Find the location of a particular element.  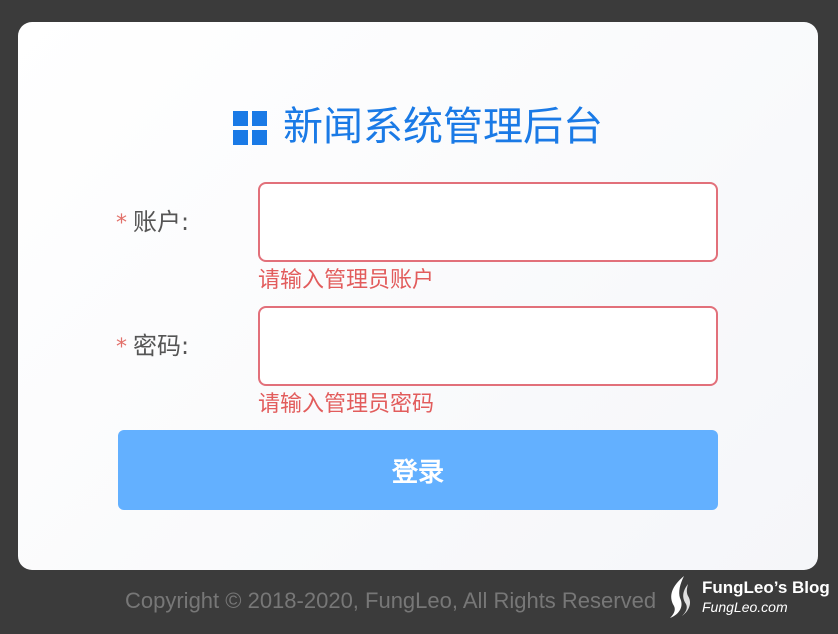

blog-watermark: FungLeo’s Blog FungLeo.com is located at coordinates (747, 597).